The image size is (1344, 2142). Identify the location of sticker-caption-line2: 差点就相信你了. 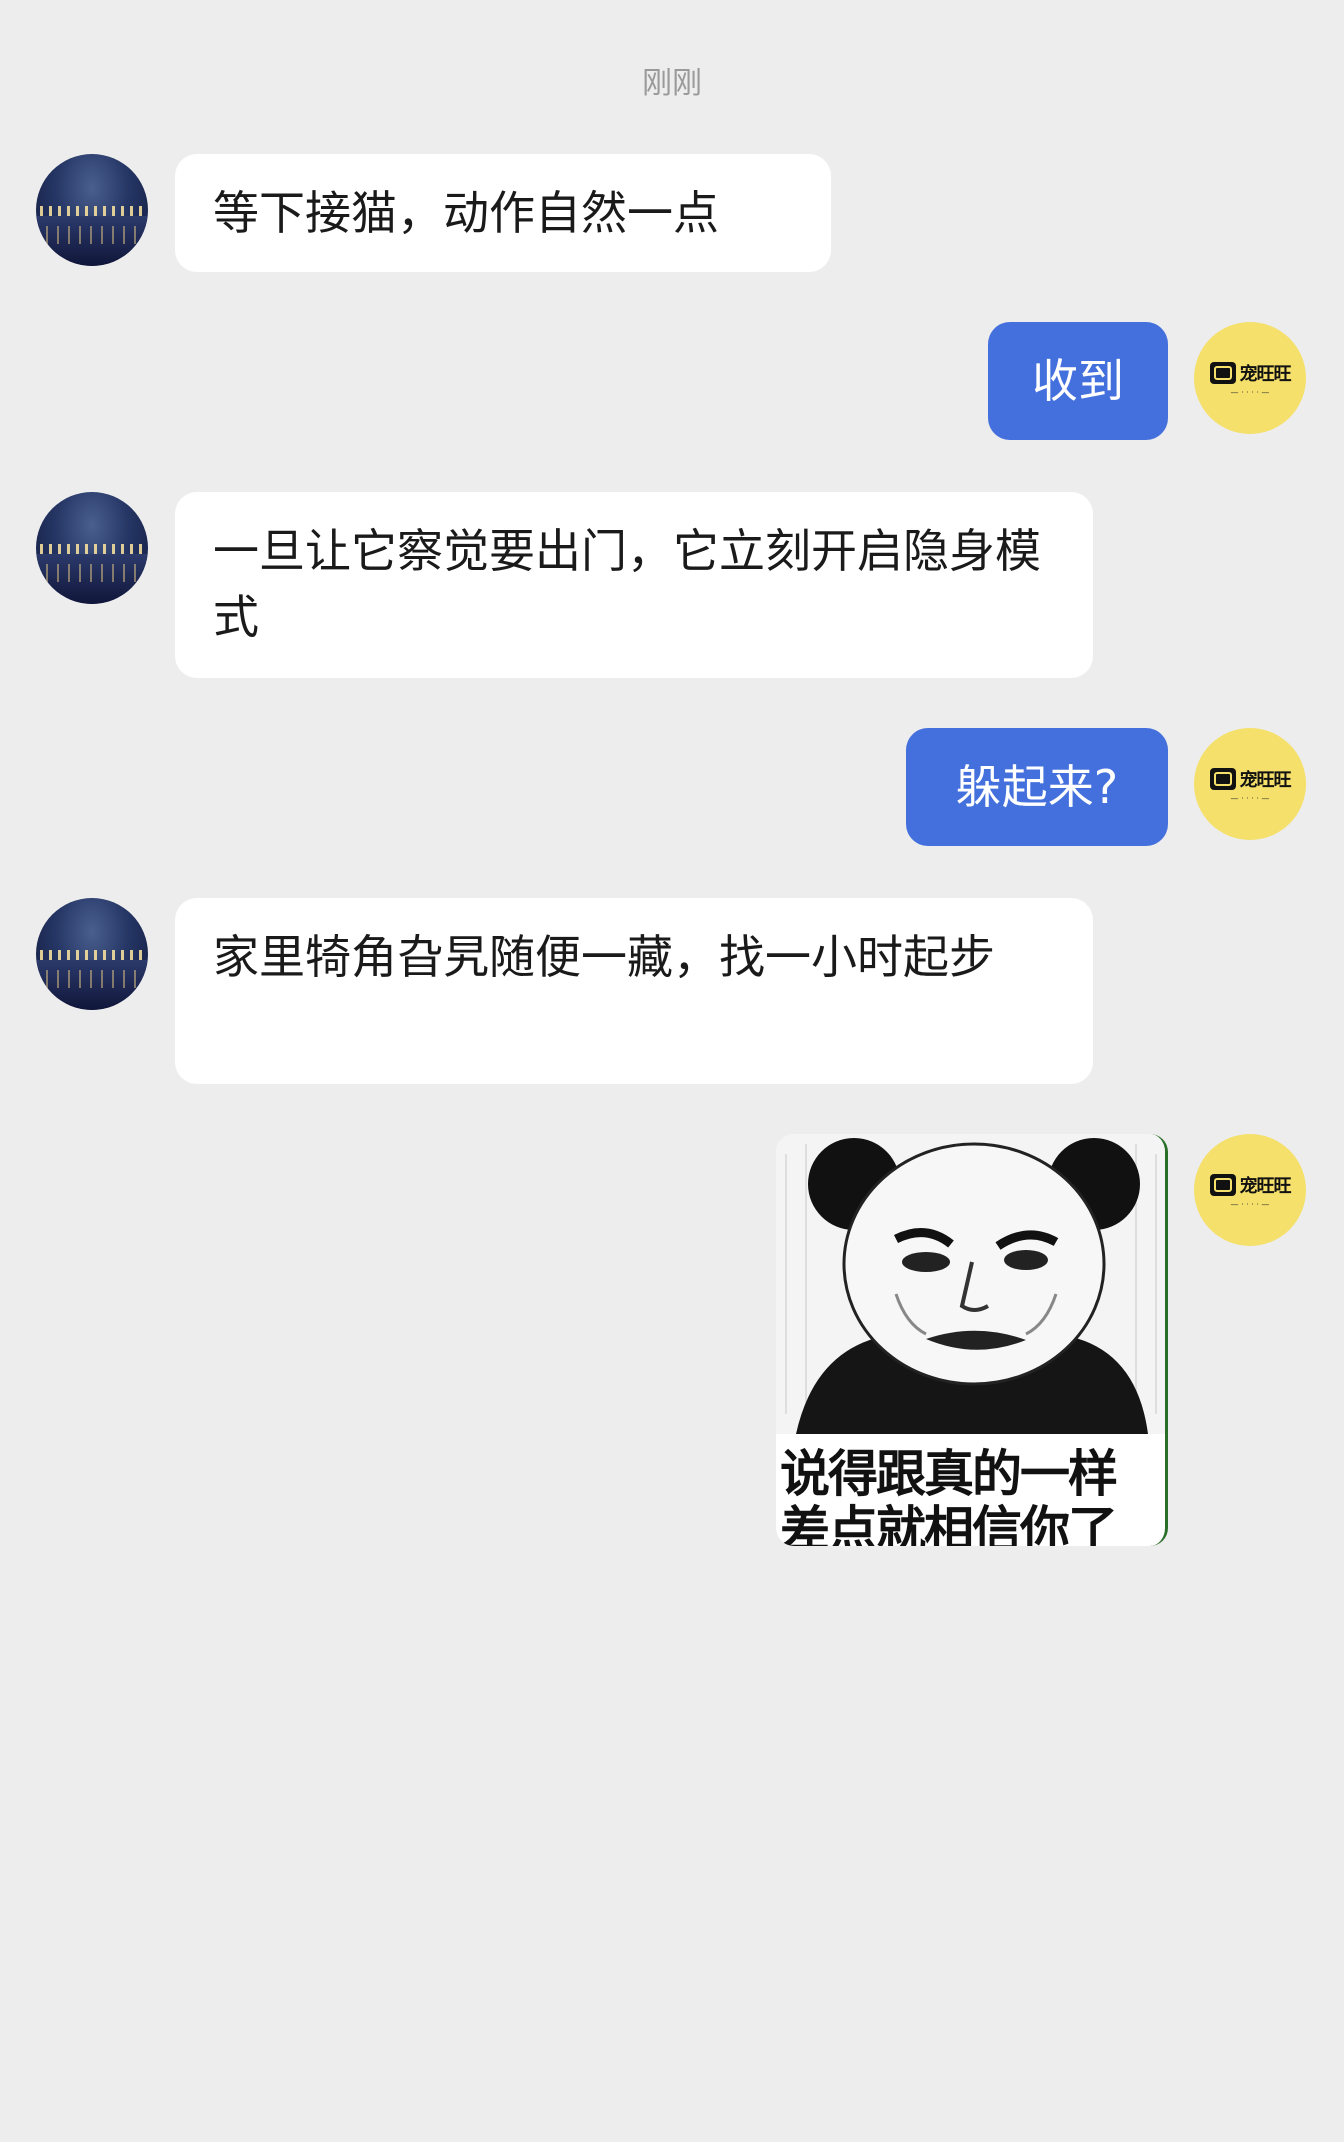
(949, 1523).